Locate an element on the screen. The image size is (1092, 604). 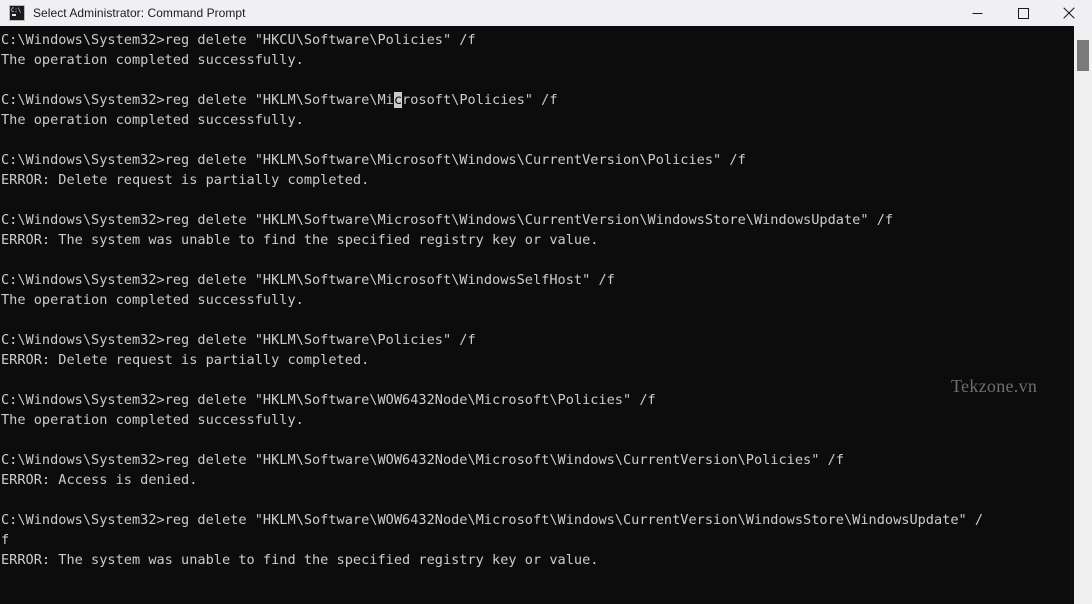
maximize-icon is located at coordinates (1023, 13).